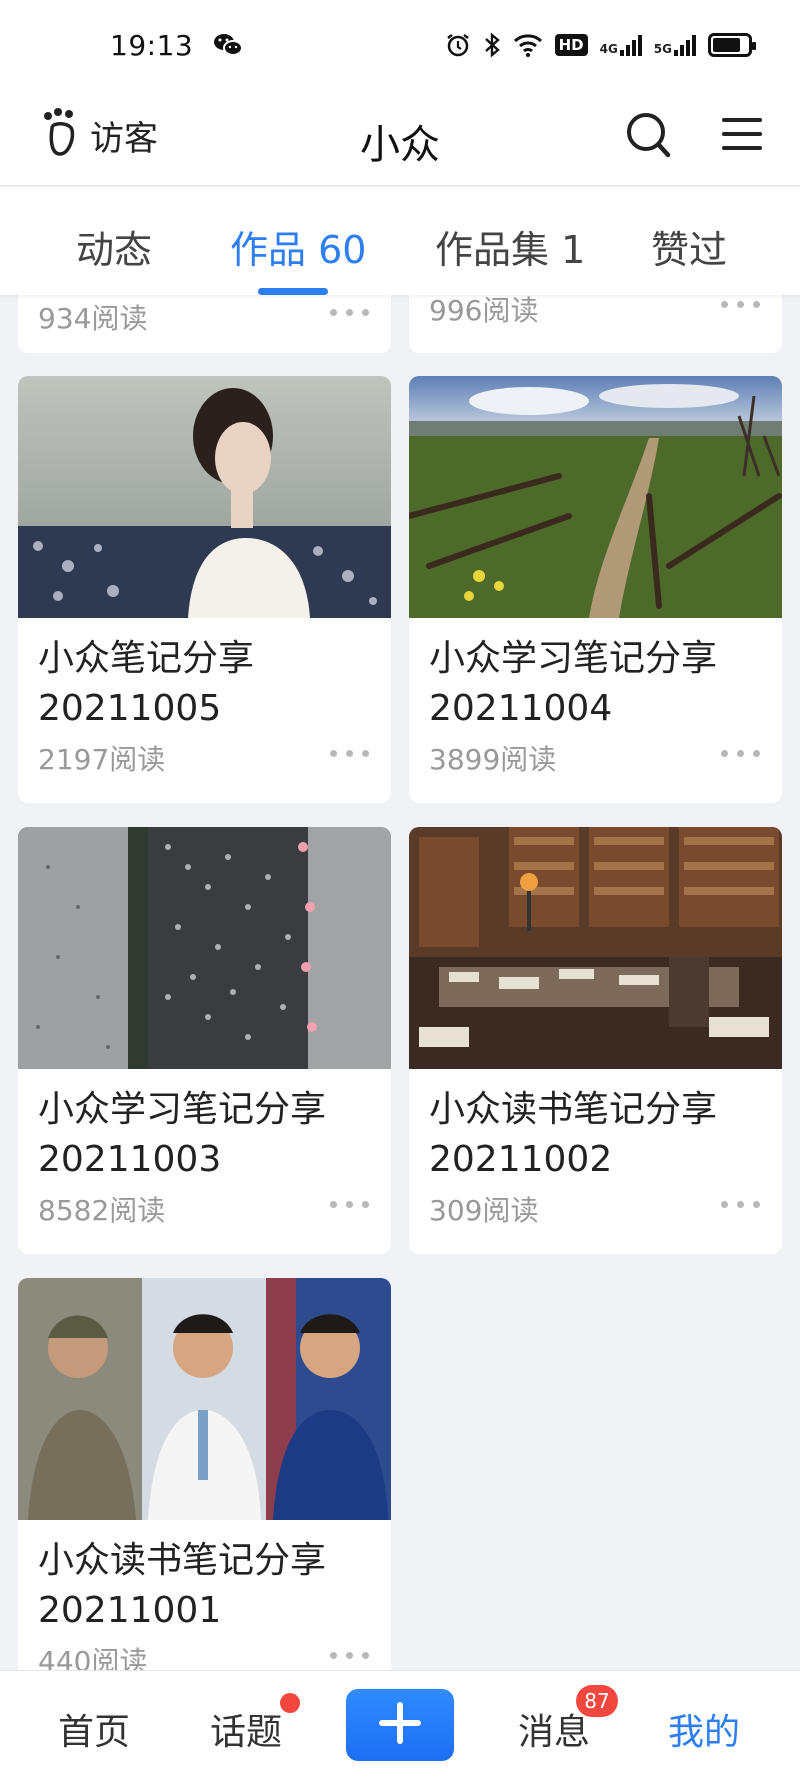 Image resolution: width=800 pixels, height=1778 pixels. I want to click on read-count: 8582阅读, so click(102, 1210).